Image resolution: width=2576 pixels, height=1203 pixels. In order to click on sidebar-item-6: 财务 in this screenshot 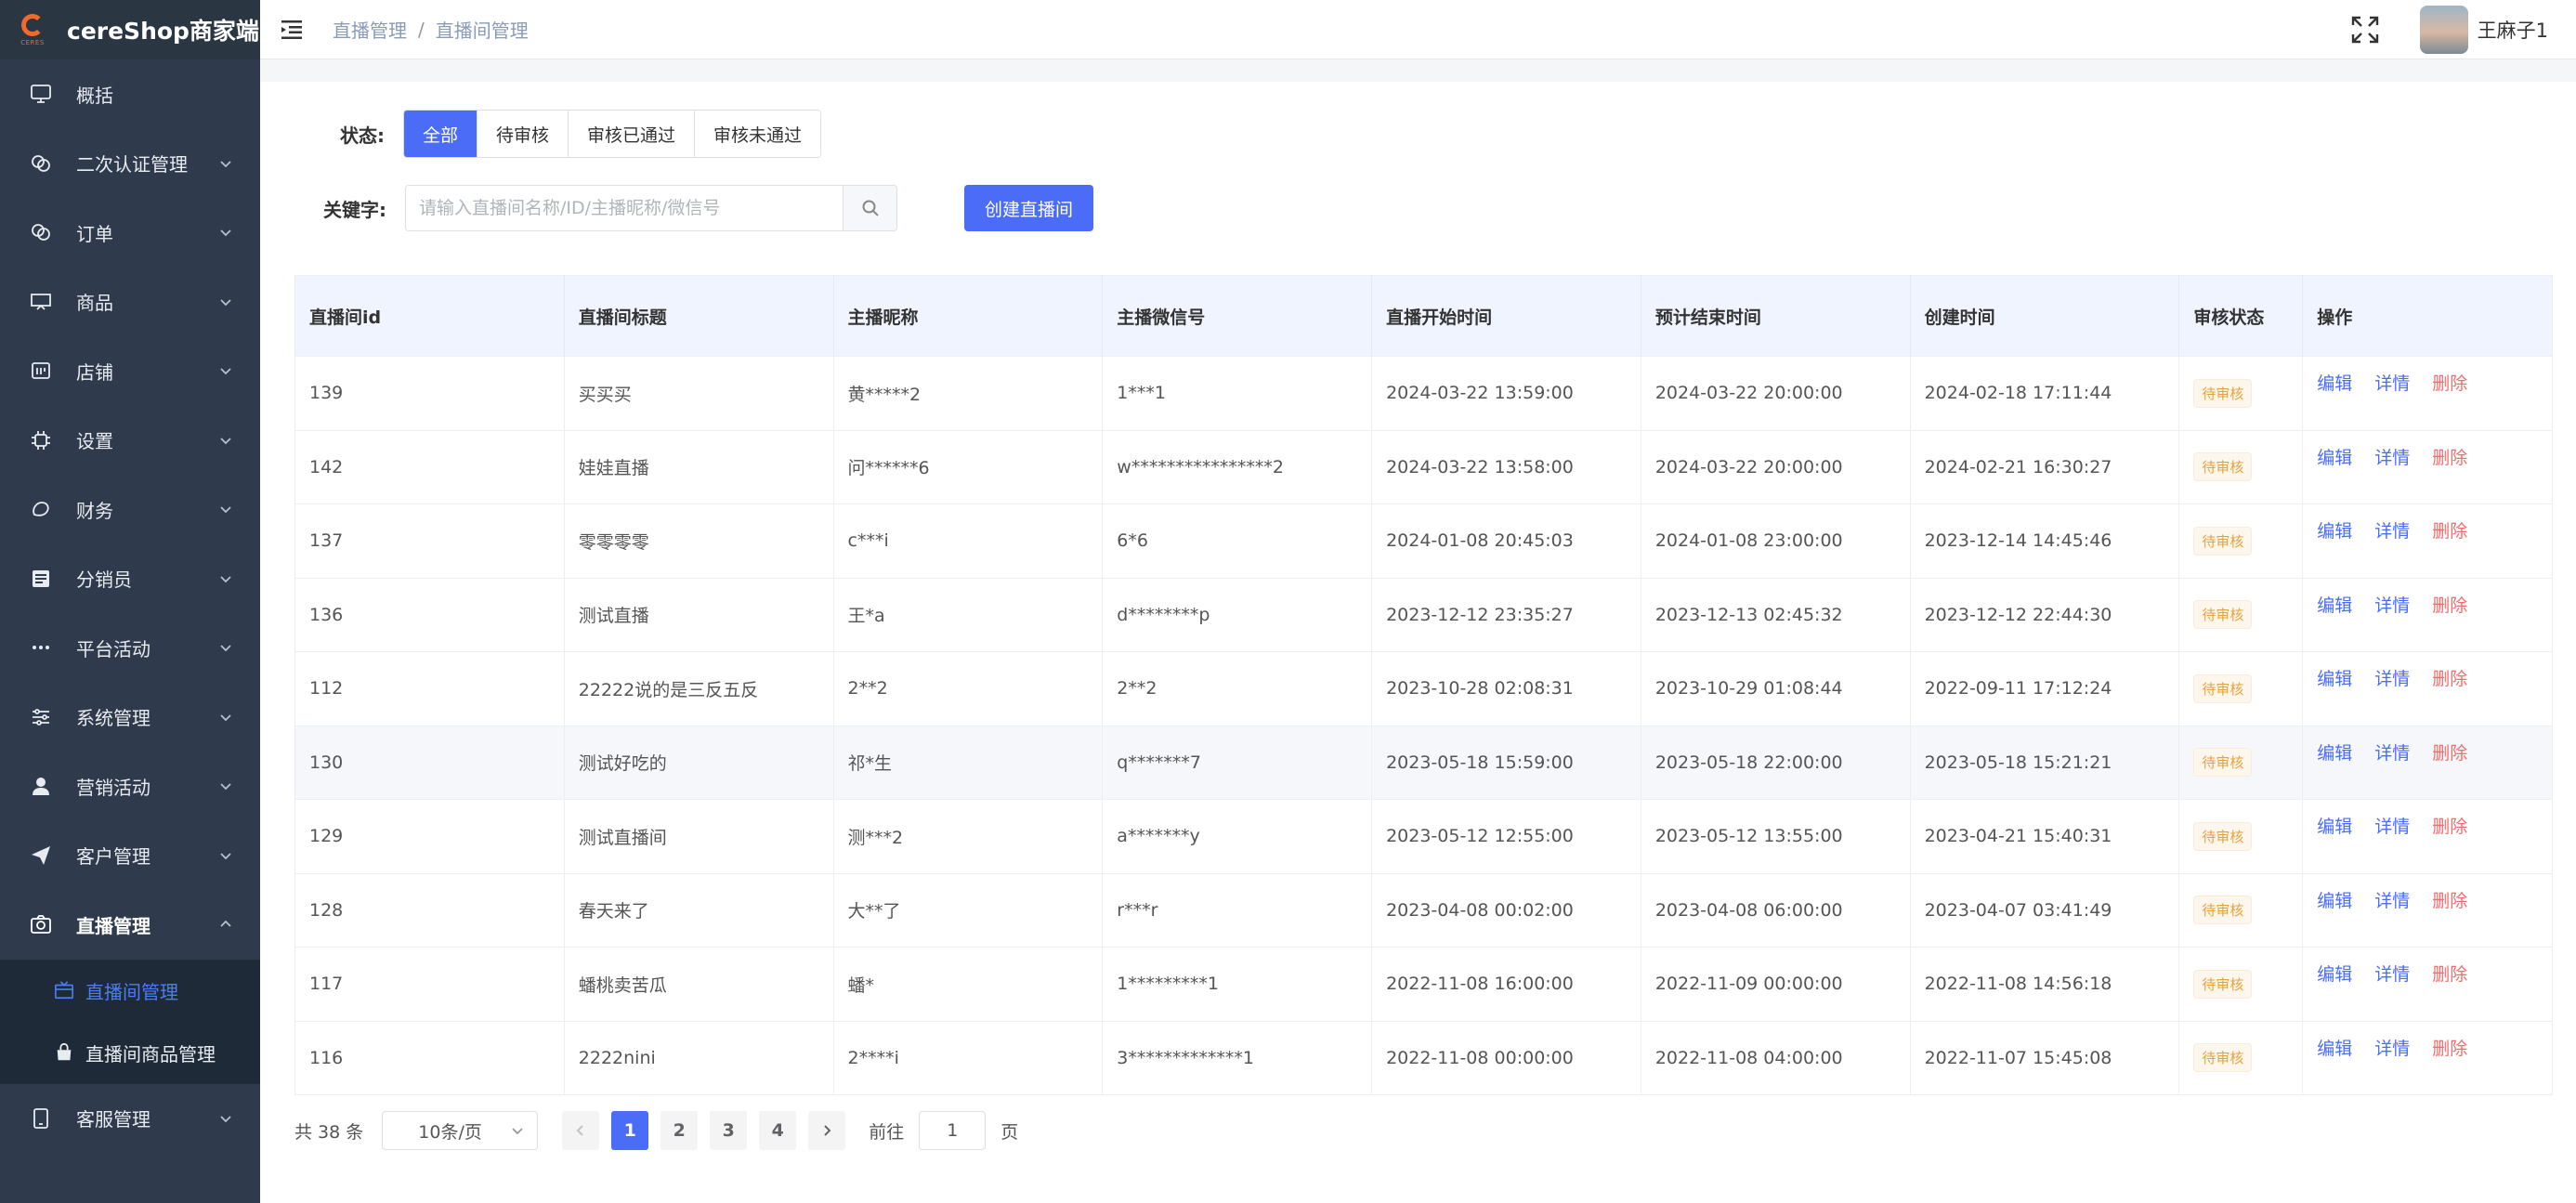, I will do `click(130, 509)`.